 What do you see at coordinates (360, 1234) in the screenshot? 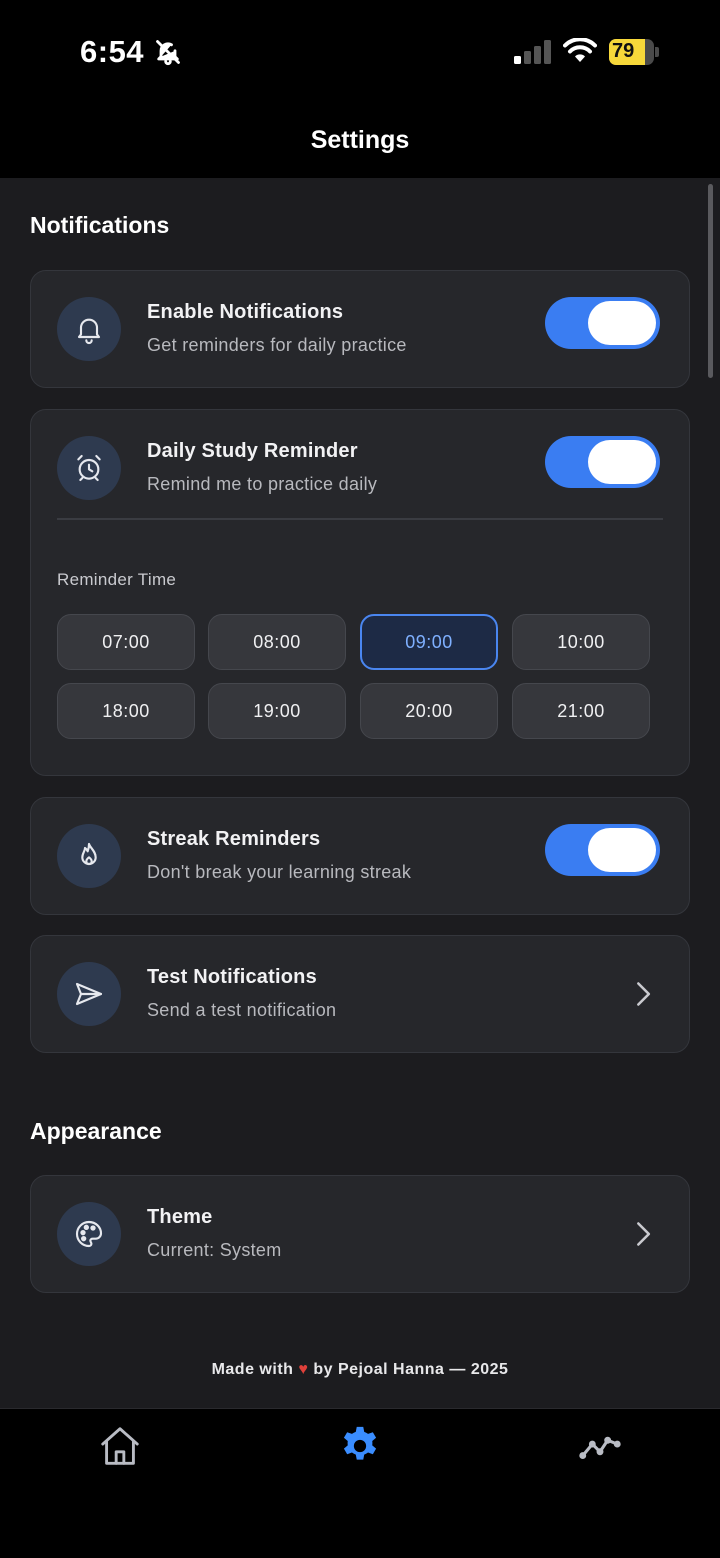
I see `theme-row: Theme Current: System` at bounding box center [360, 1234].